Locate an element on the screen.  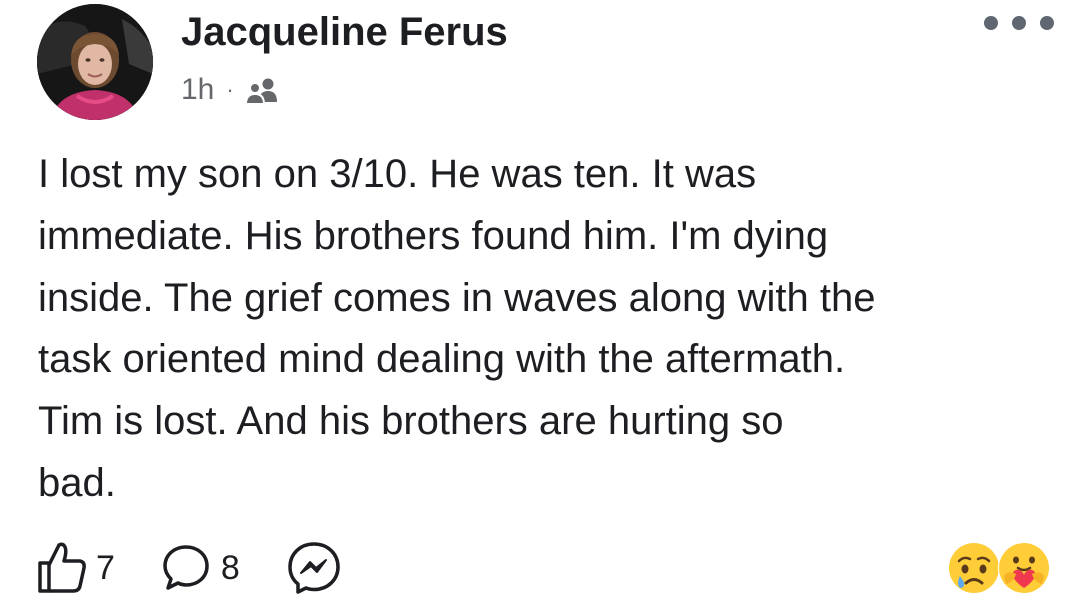
care-reaction-icon is located at coordinates (1024, 568).